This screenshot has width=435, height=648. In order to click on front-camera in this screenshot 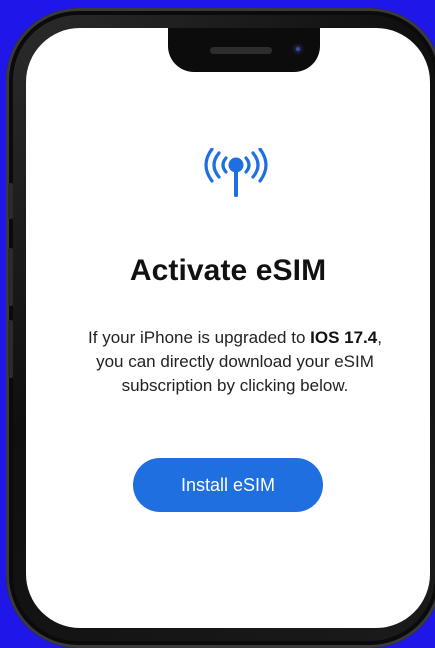, I will do `click(298, 49)`.